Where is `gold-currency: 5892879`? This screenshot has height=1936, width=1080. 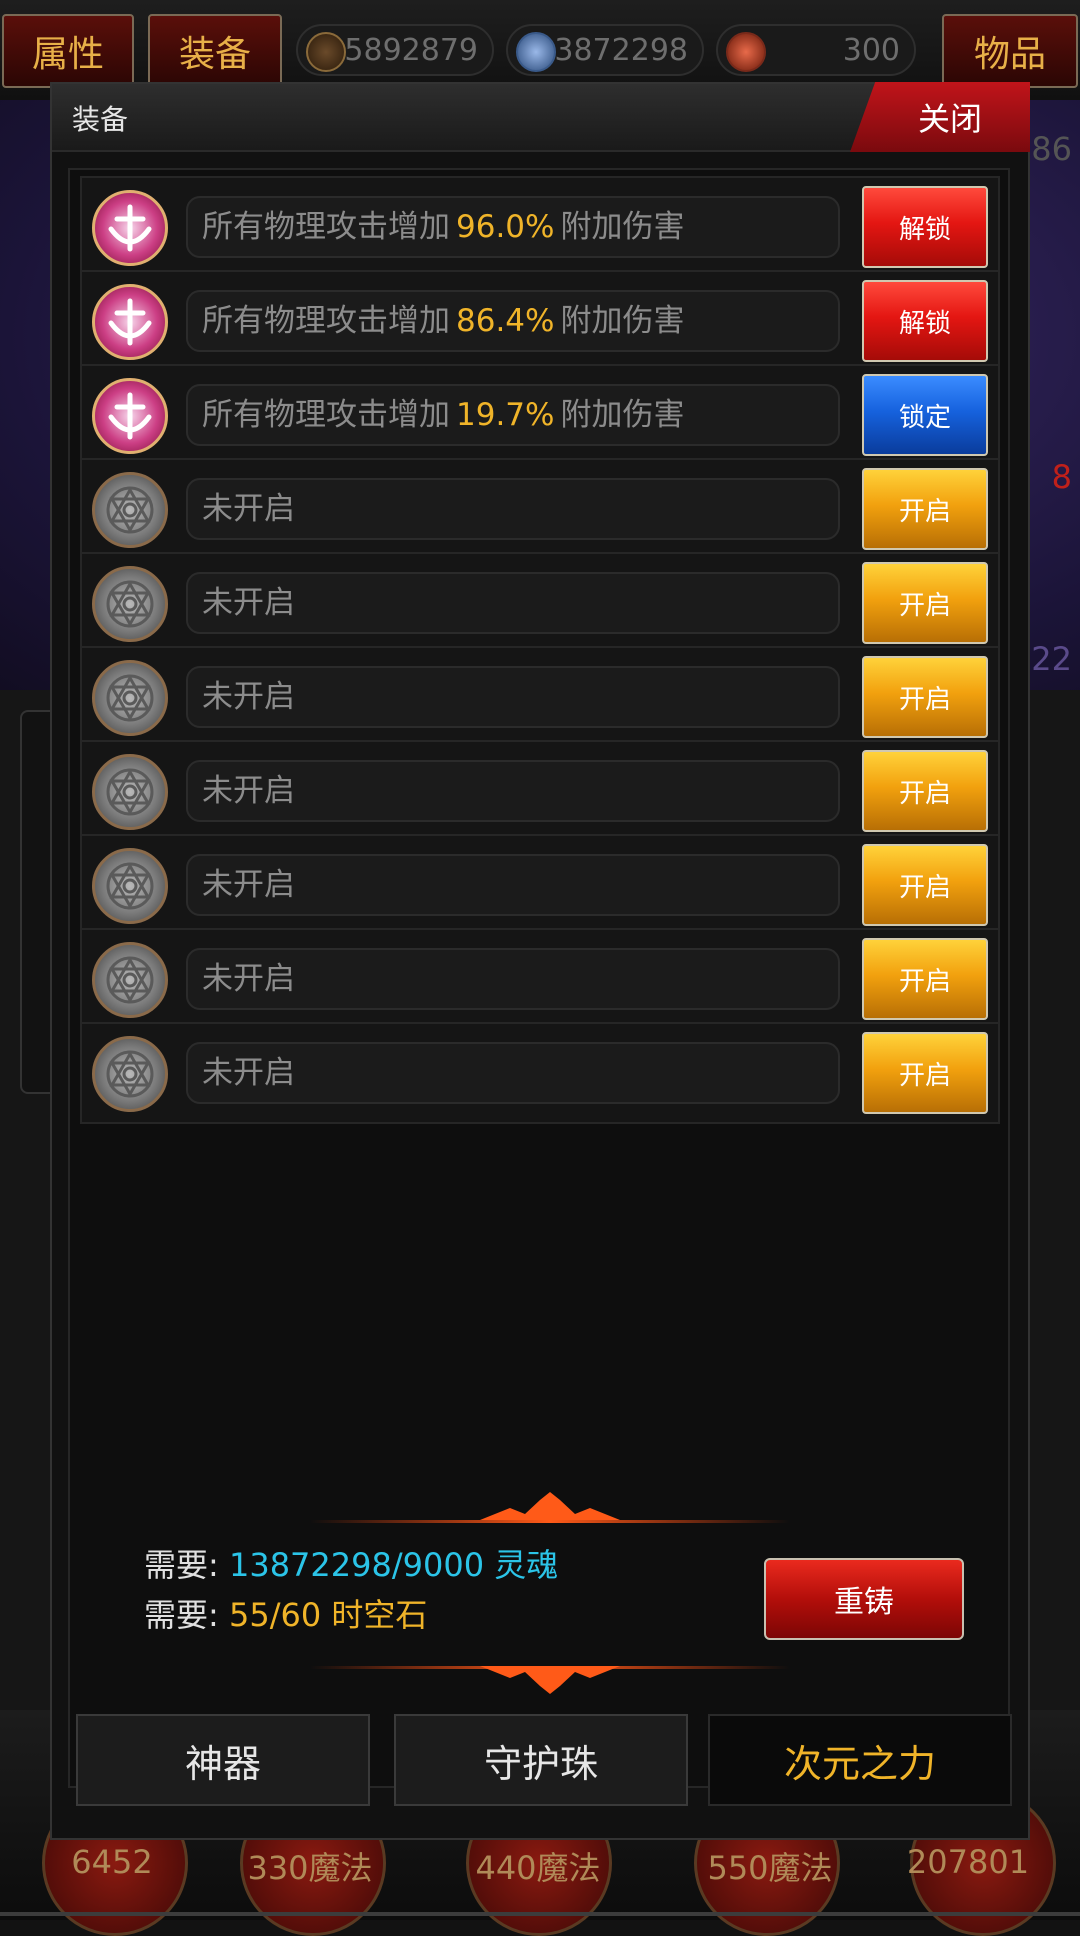 gold-currency: 5892879 is located at coordinates (395, 50).